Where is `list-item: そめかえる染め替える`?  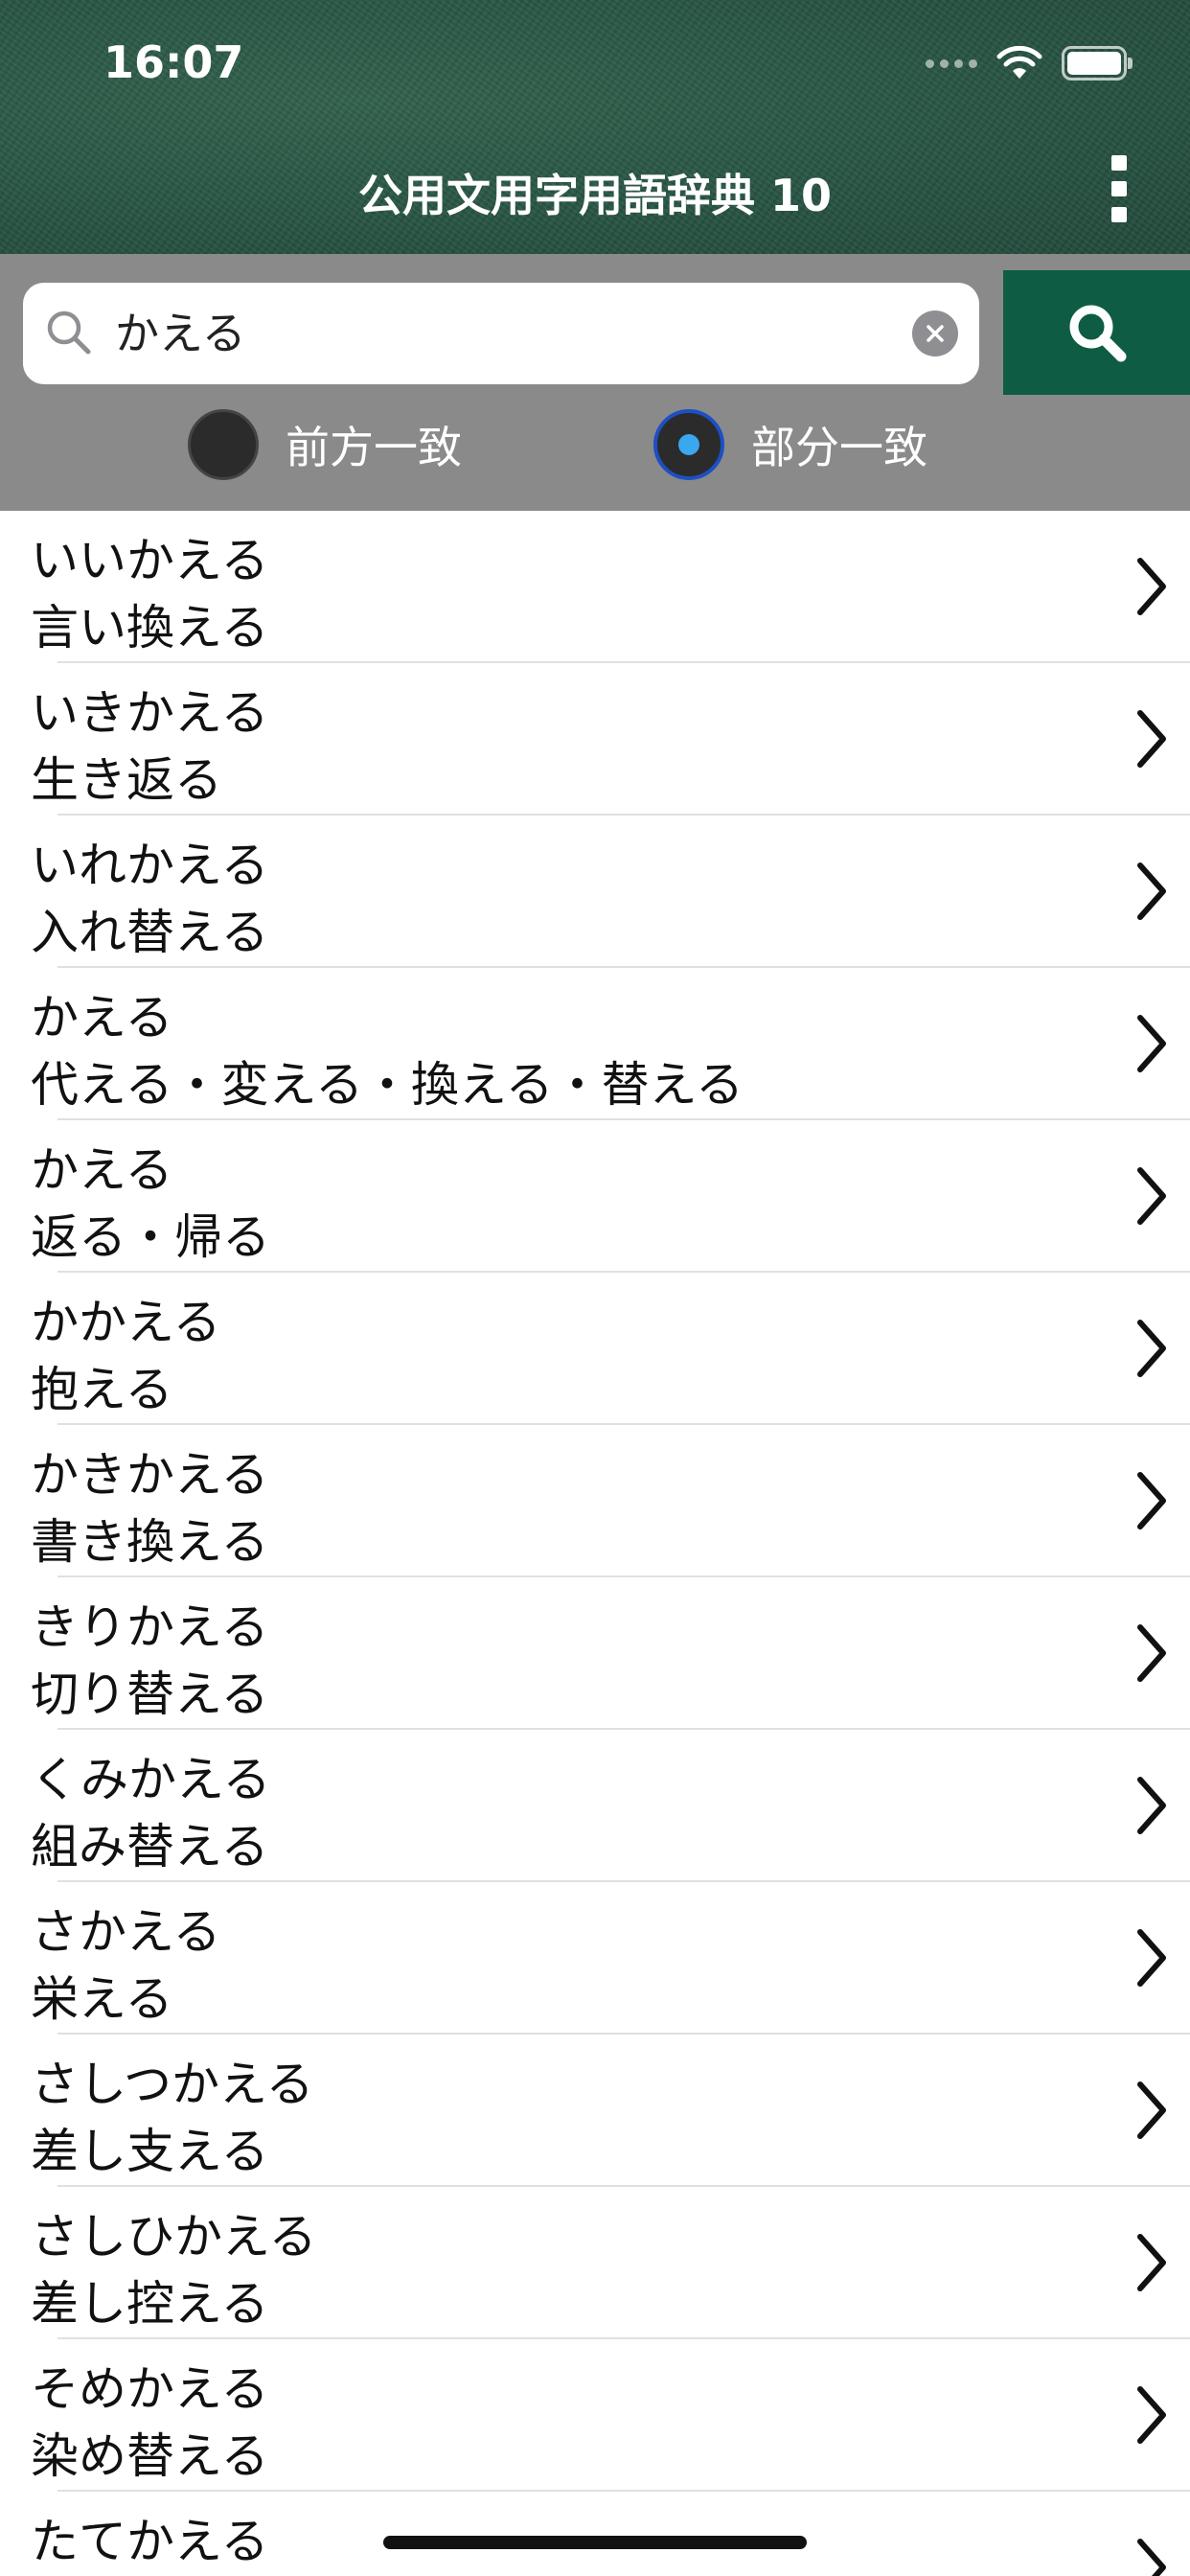
list-item: そめかえる染め替える is located at coordinates (595, 2415).